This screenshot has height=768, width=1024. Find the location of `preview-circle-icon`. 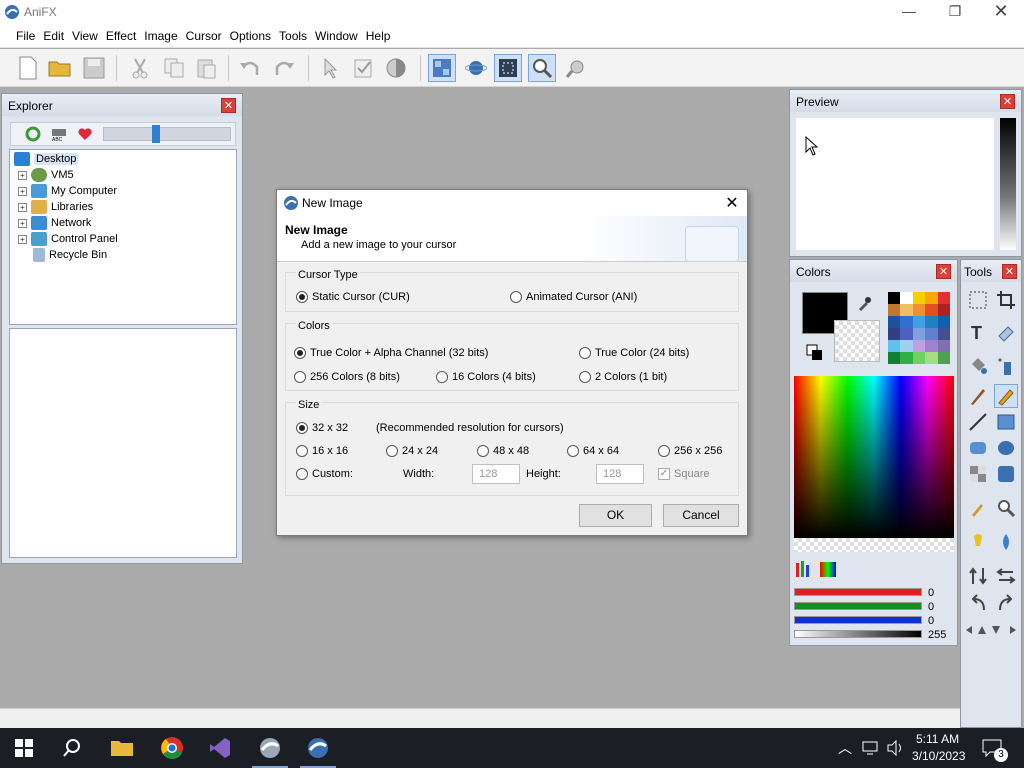

preview-circle-icon is located at coordinates (396, 68).